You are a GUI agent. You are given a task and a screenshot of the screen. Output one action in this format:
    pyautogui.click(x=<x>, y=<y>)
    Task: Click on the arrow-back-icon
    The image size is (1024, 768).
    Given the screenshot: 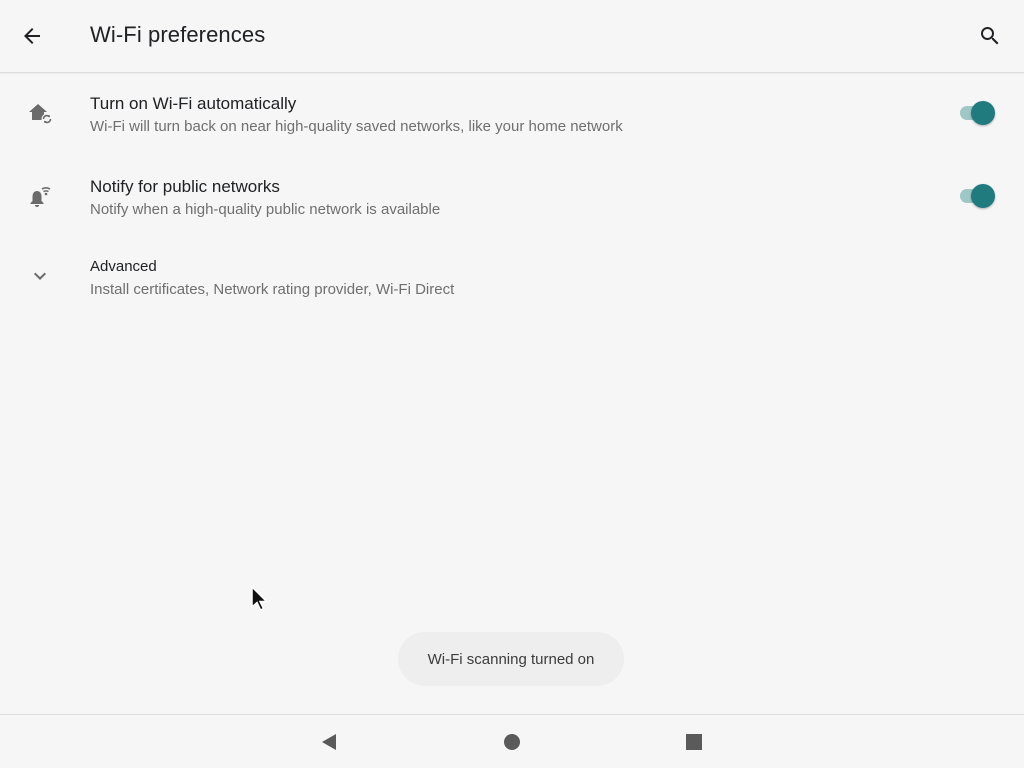 What is the action you would take?
    pyautogui.click(x=32, y=36)
    